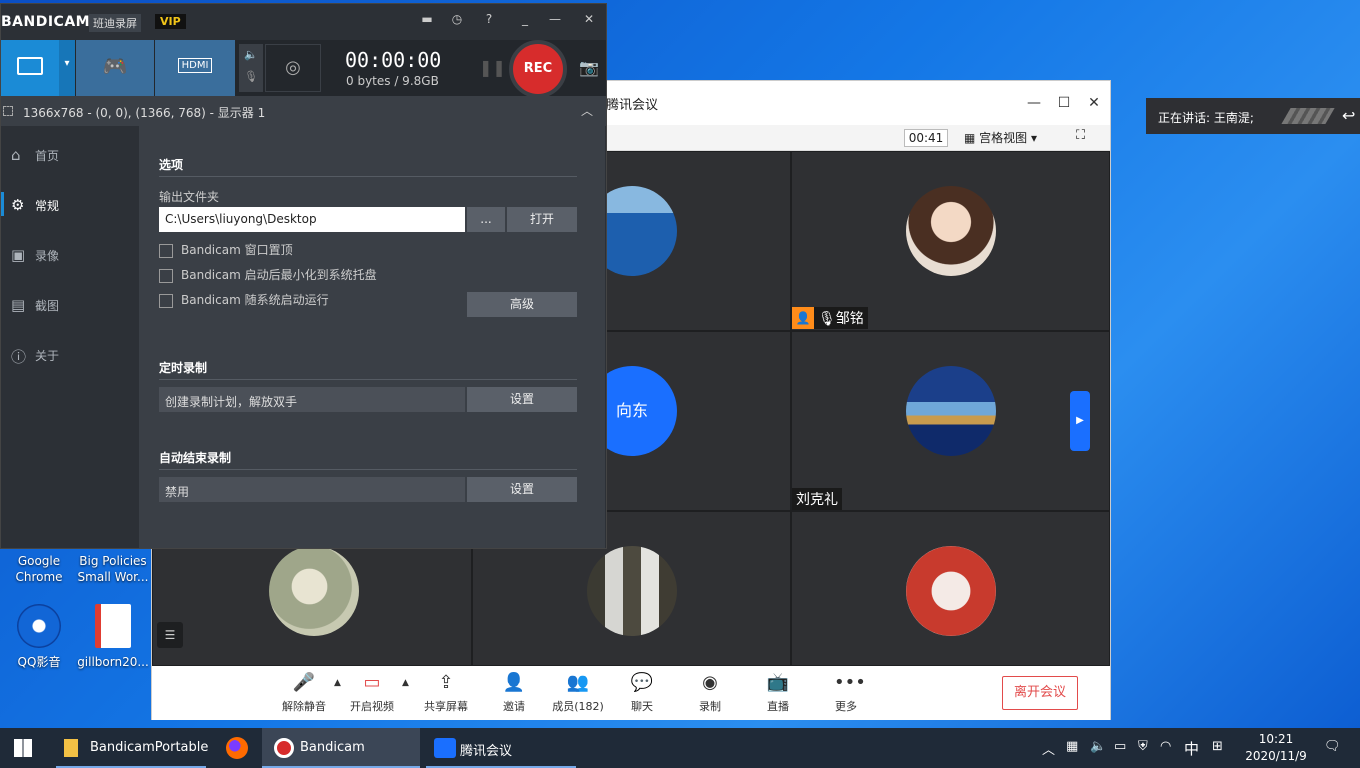 This screenshot has height=768, width=1360. I want to click on participant-tile: 👤 🎙邹铭, so click(950, 241).